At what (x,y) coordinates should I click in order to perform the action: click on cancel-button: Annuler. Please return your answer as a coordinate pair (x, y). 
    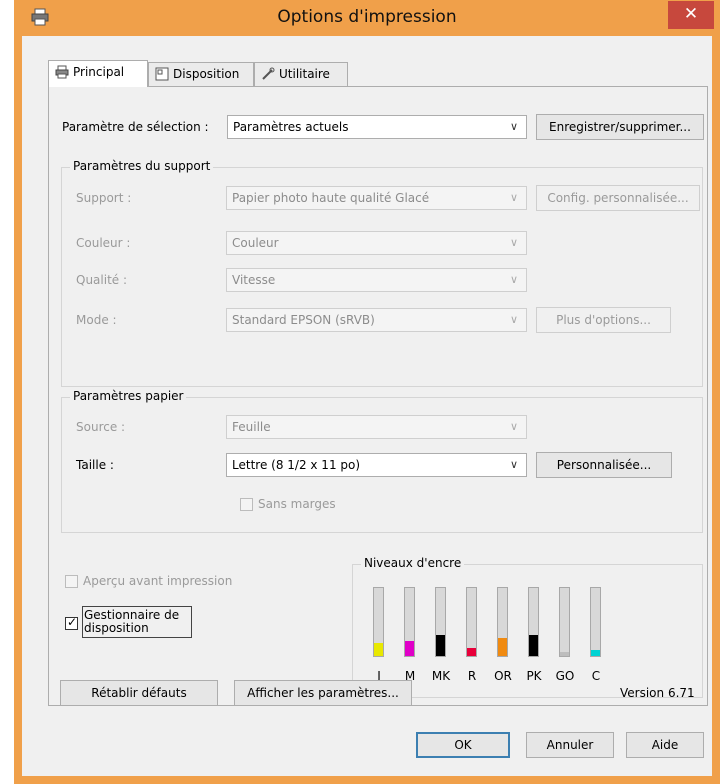
    Looking at the image, I should click on (570, 745).